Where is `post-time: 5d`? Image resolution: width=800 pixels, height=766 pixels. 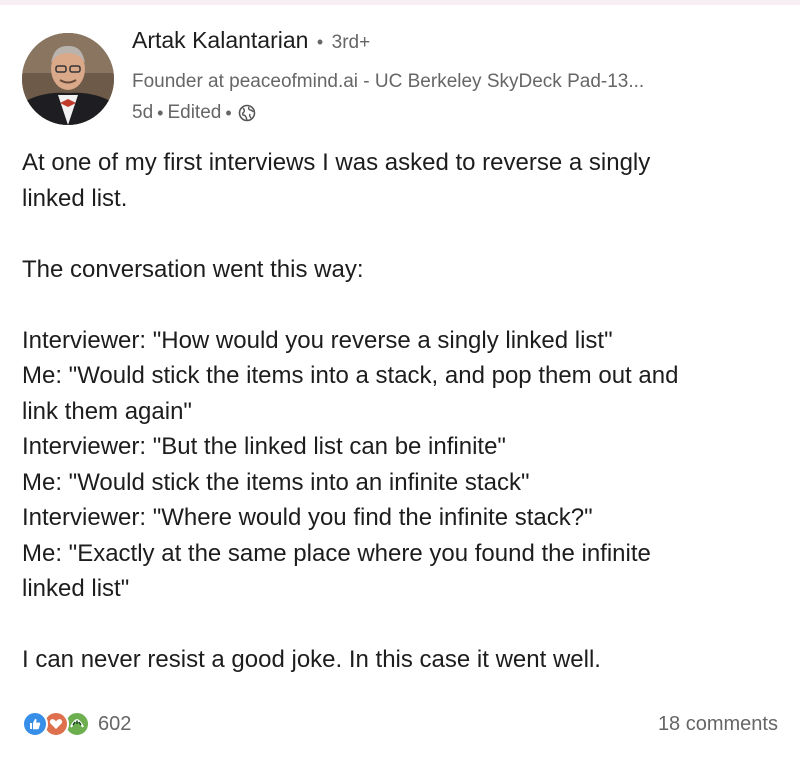 post-time: 5d is located at coordinates (143, 112).